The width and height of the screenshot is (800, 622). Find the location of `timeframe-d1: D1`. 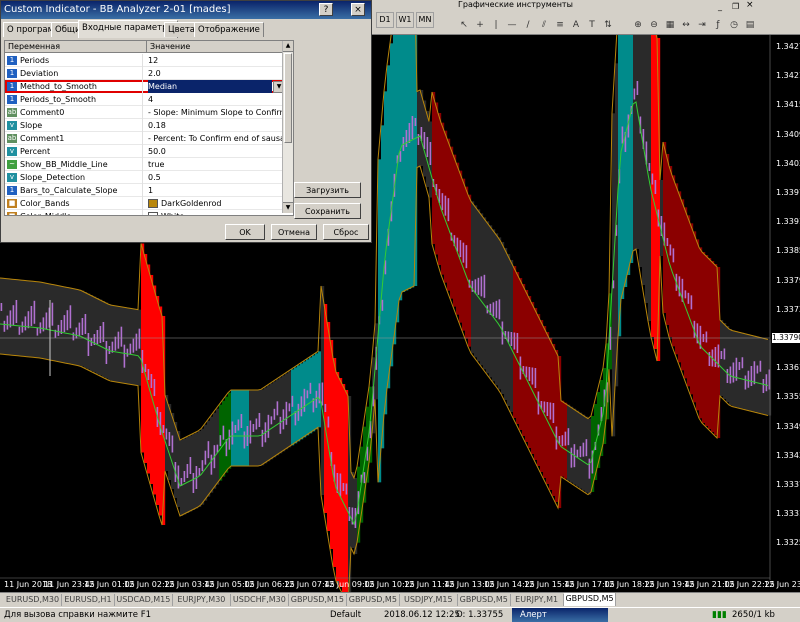

timeframe-d1: D1 is located at coordinates (385, 20).